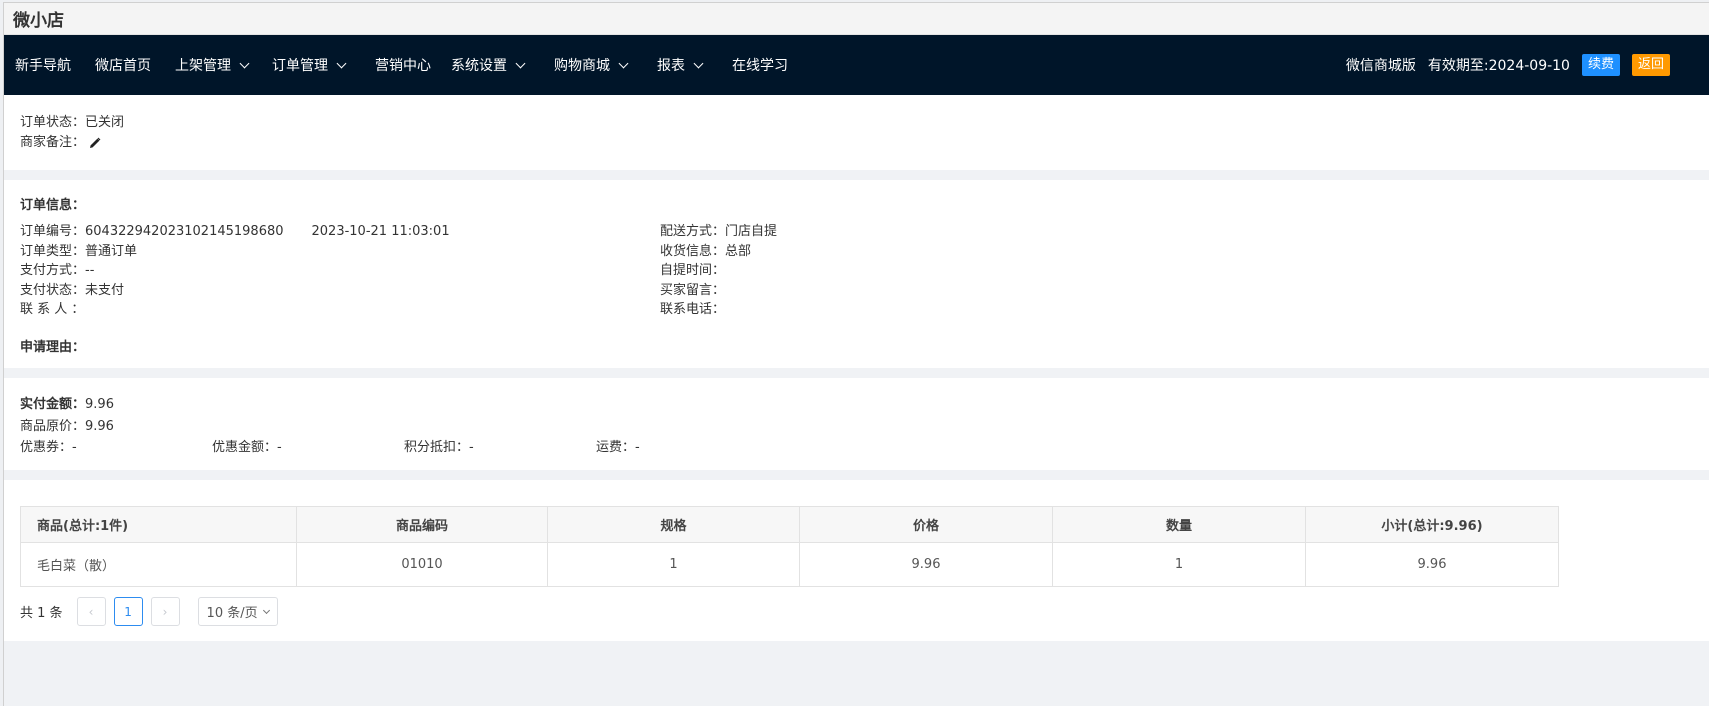  Describe the element at coordinates (232, 613) in the screenshot. I see `page-size-label: 10 条/页` at that location.